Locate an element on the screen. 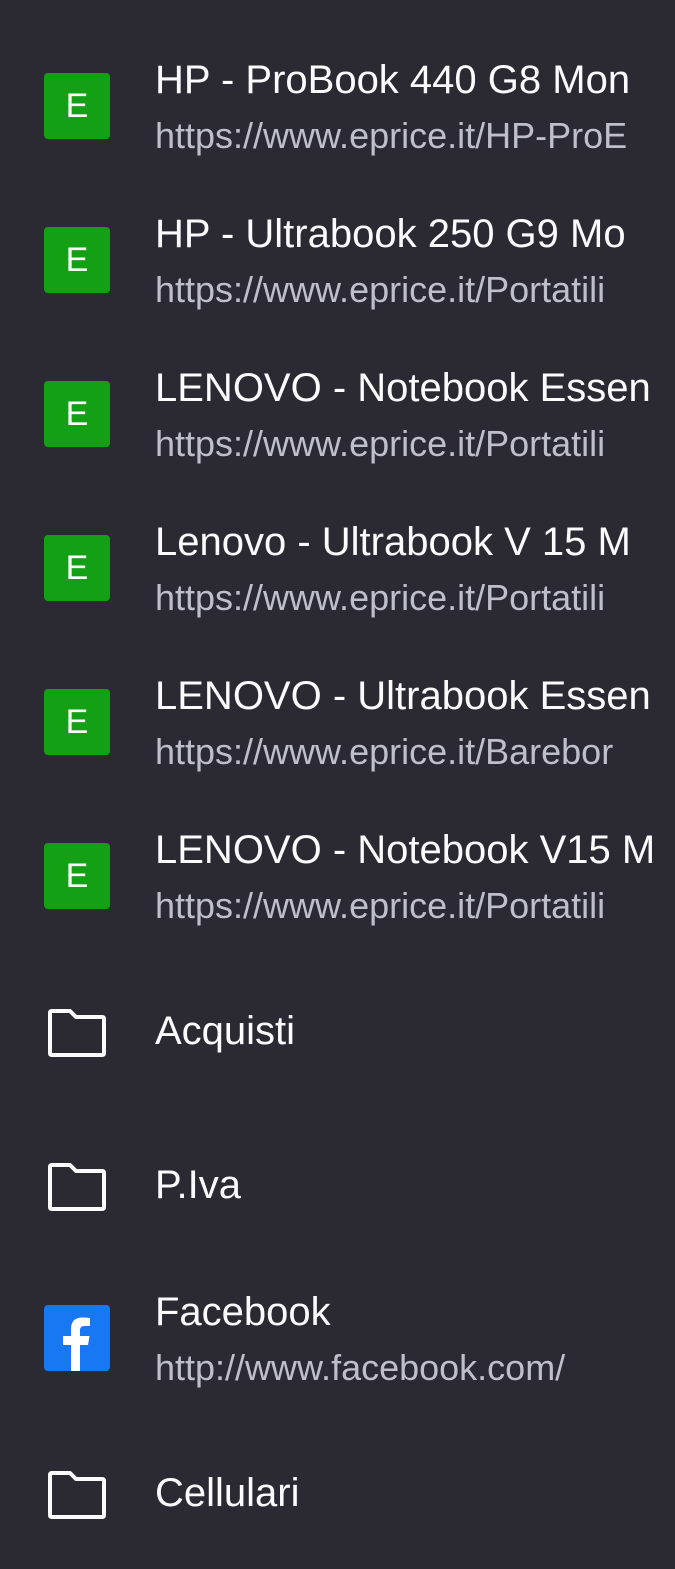 The image size is (675, 1569). bookmark-item: Facebook http://www.facebook.com/ is located at coordinates (337, 1338).